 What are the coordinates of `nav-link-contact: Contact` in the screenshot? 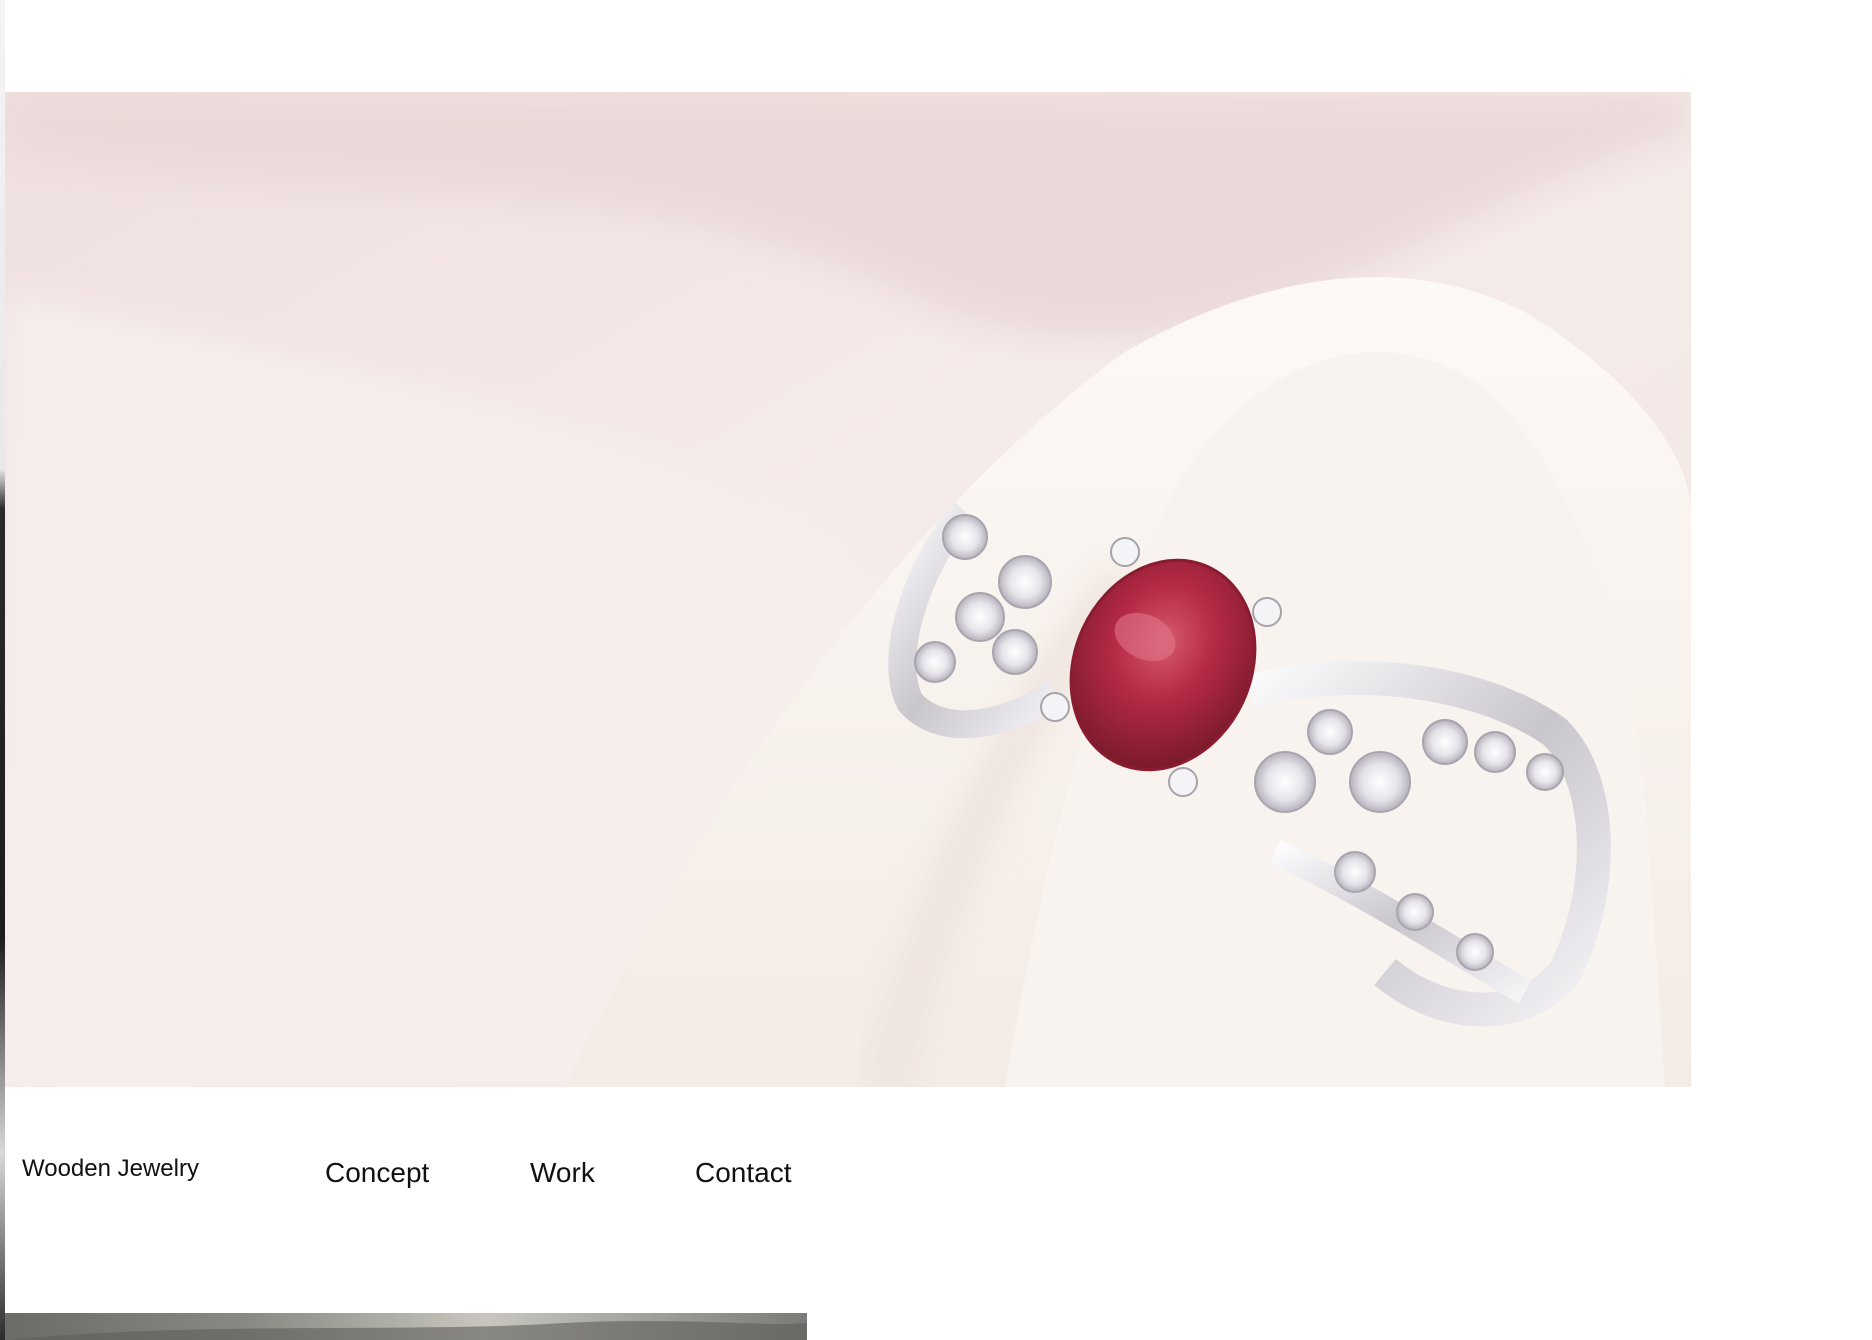 It's located at (743, 1173).